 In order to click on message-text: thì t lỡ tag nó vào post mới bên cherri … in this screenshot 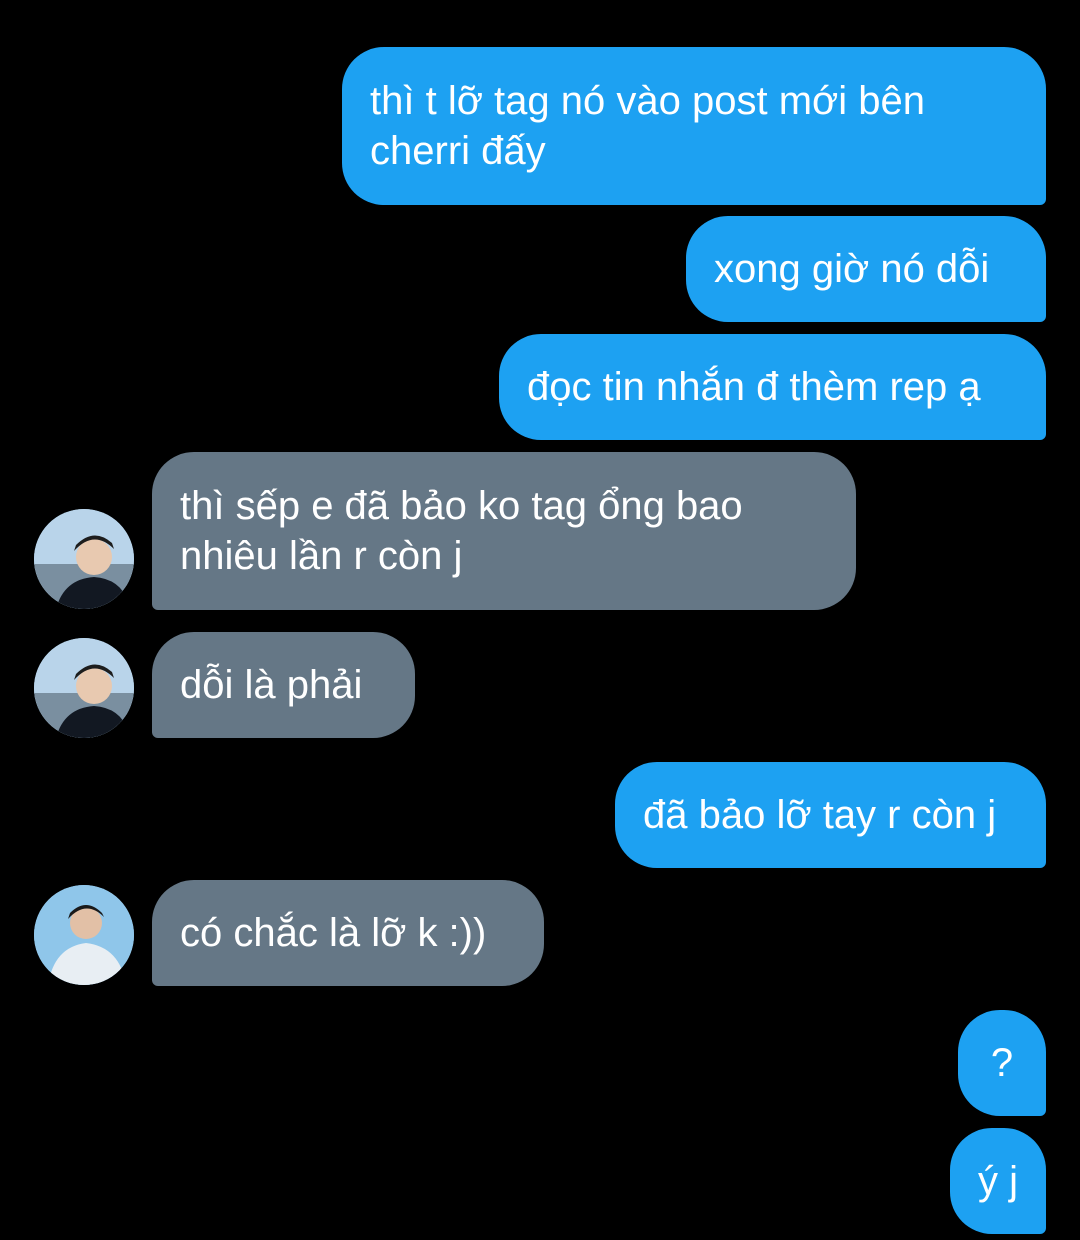, I will do `click(647, 126)`.